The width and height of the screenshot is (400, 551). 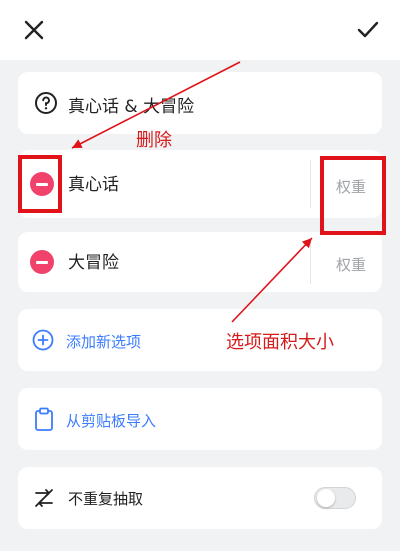 I want to click on delete-annotation-box, so click(x=40, y=184).